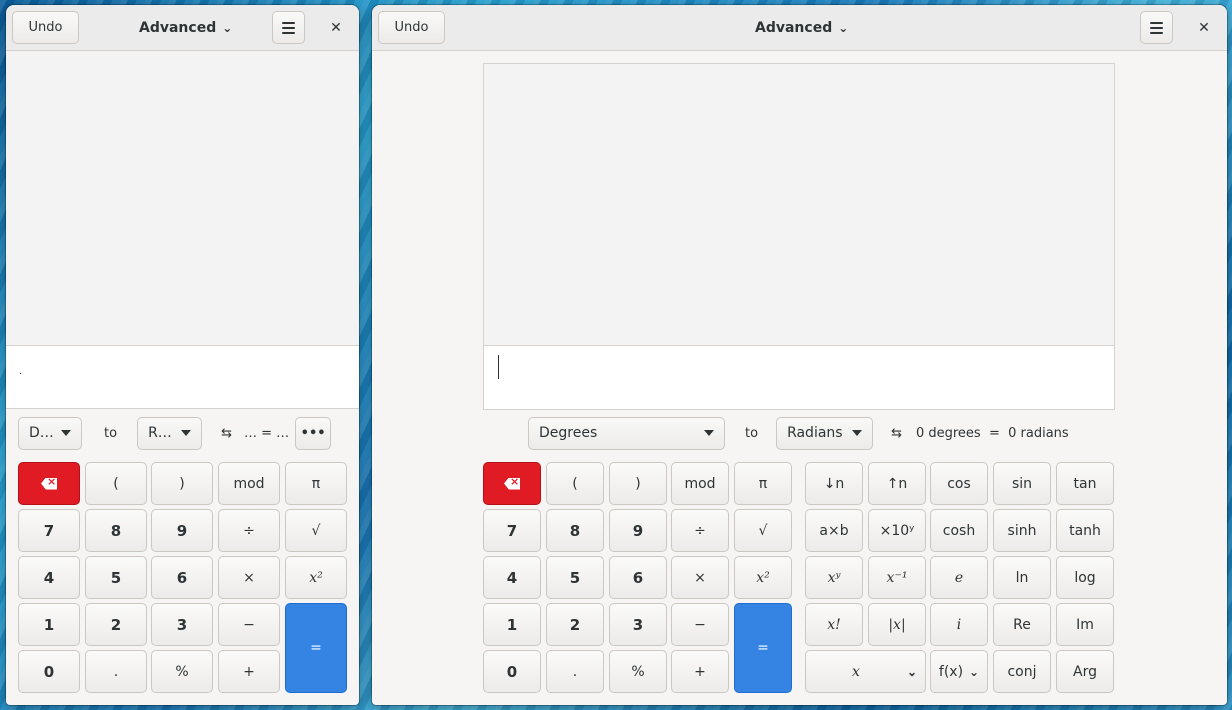 The height and width of the screenshot is (710, 1232). I want to click on key-real-part: Re, so click(1022, 624).